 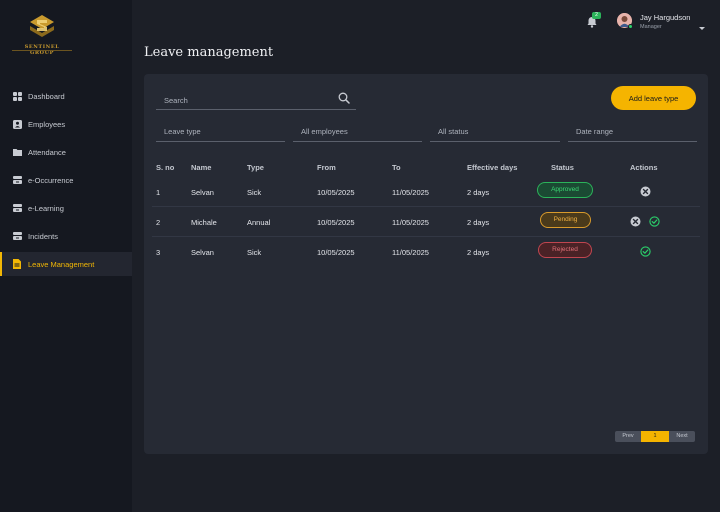 I want to click on dashboard-icon, so click(x=17, y=96).